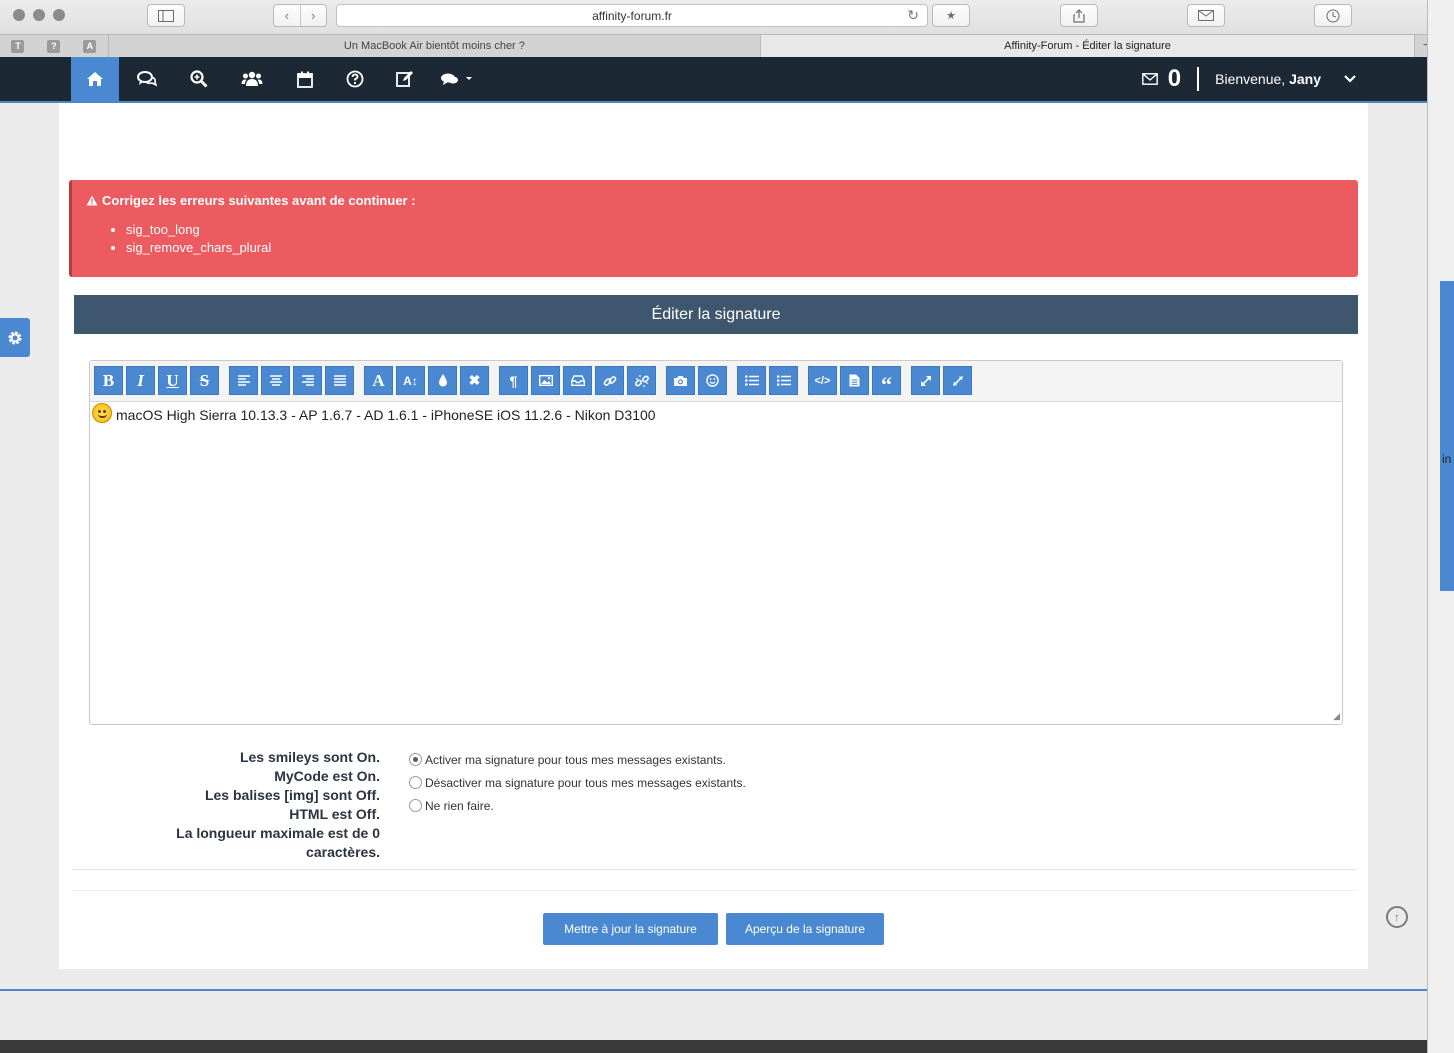 The width and height of the screenshot is (1454, 1053). What do you see at coordinates (1252, 79) in the screenshot?
I see `welcome-prefix: Bienvenue,` at bounding box center [1252, 79].